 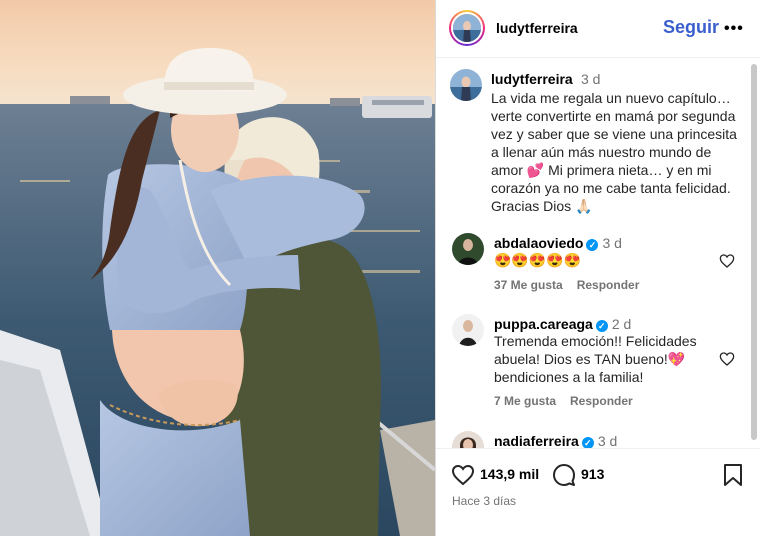 What do you see at coordinates (564, 475) in the screenshot?
I see `comment-bubble-icon` at bounding box center [564, 475].